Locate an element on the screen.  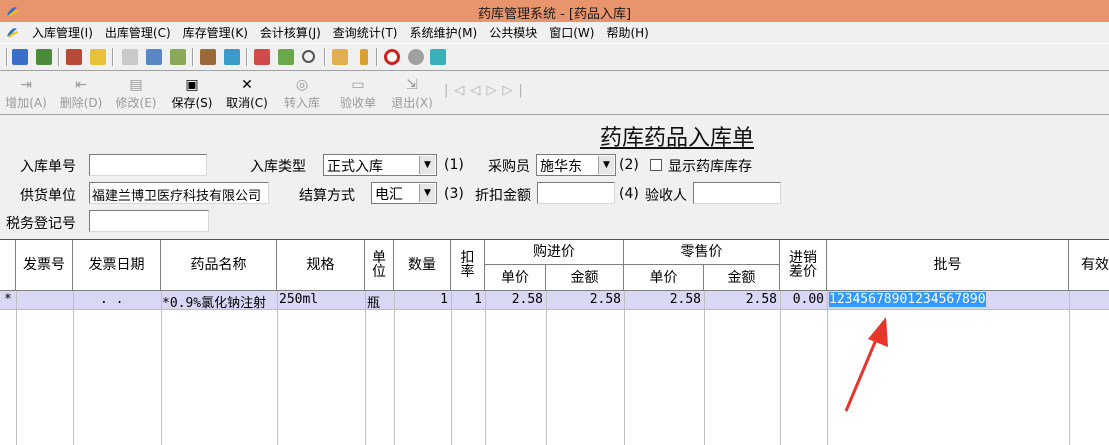
card-icon is located at coordinates (154, 57).